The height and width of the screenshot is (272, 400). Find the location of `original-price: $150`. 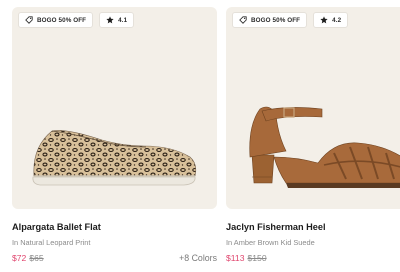

original-price: $150 is located at coordinates (257, 258).